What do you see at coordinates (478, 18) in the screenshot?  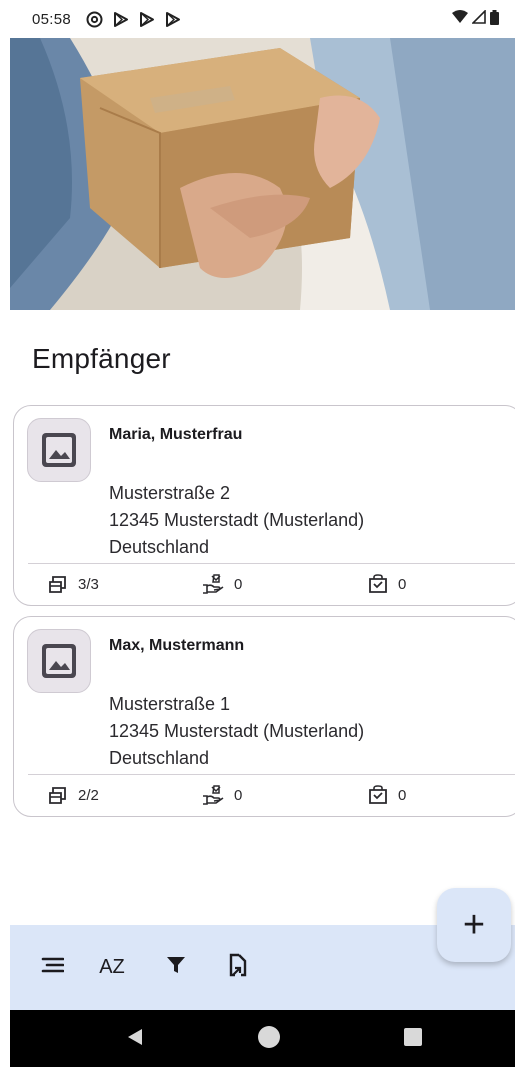 I see `signal-icon` at bounding box center [478, 18].